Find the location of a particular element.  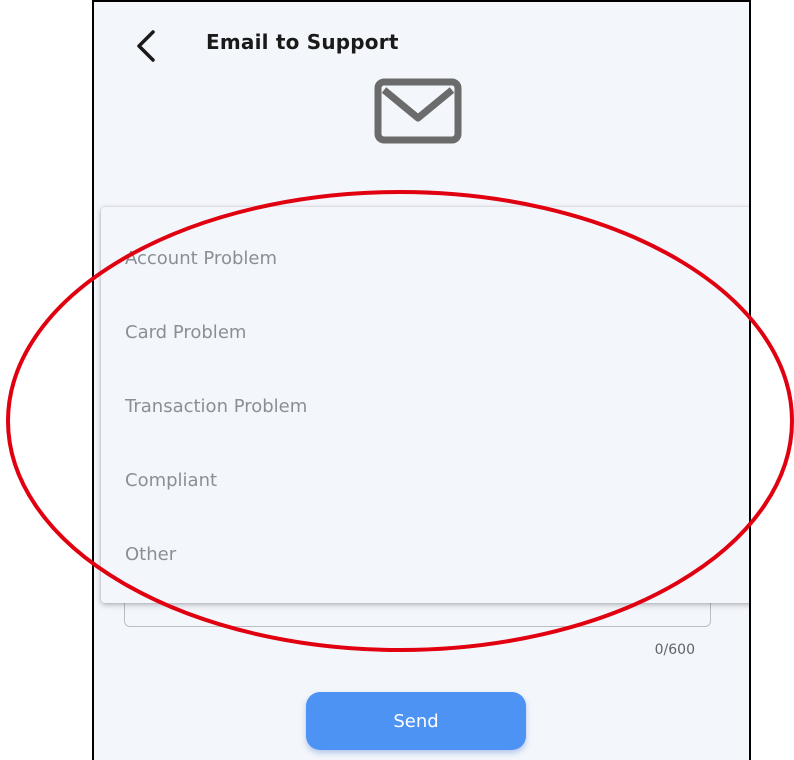

mail-icon is located at coordinates (418, 111).